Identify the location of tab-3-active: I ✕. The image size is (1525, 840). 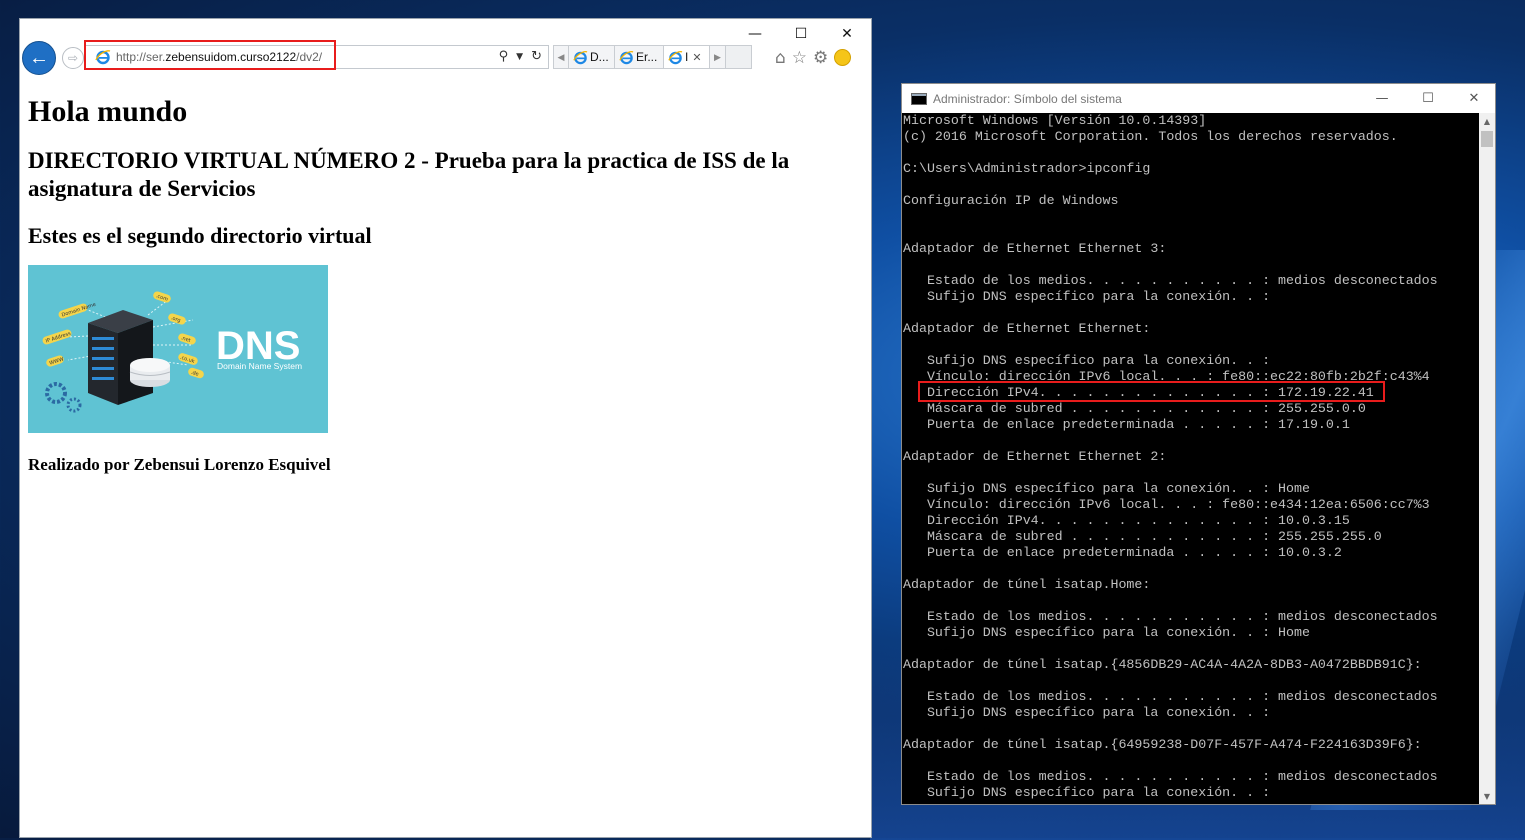
(687, 57).